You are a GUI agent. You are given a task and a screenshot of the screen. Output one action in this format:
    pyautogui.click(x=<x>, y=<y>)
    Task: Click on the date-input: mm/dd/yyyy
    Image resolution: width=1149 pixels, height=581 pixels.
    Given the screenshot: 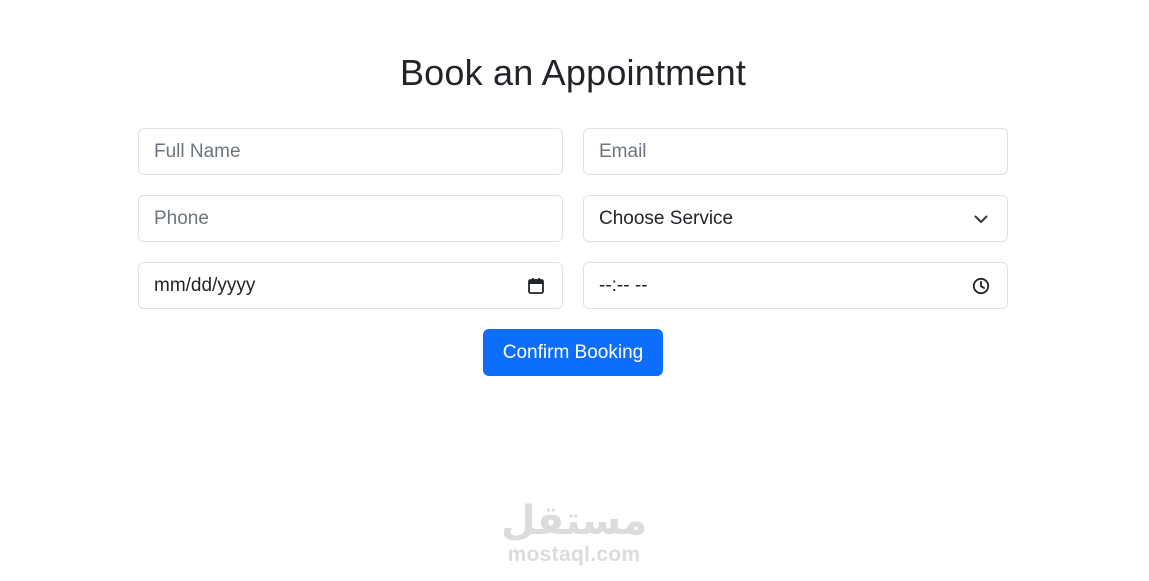 What is the action you would take?
    pyautogui.click(x=350, y=285)
    